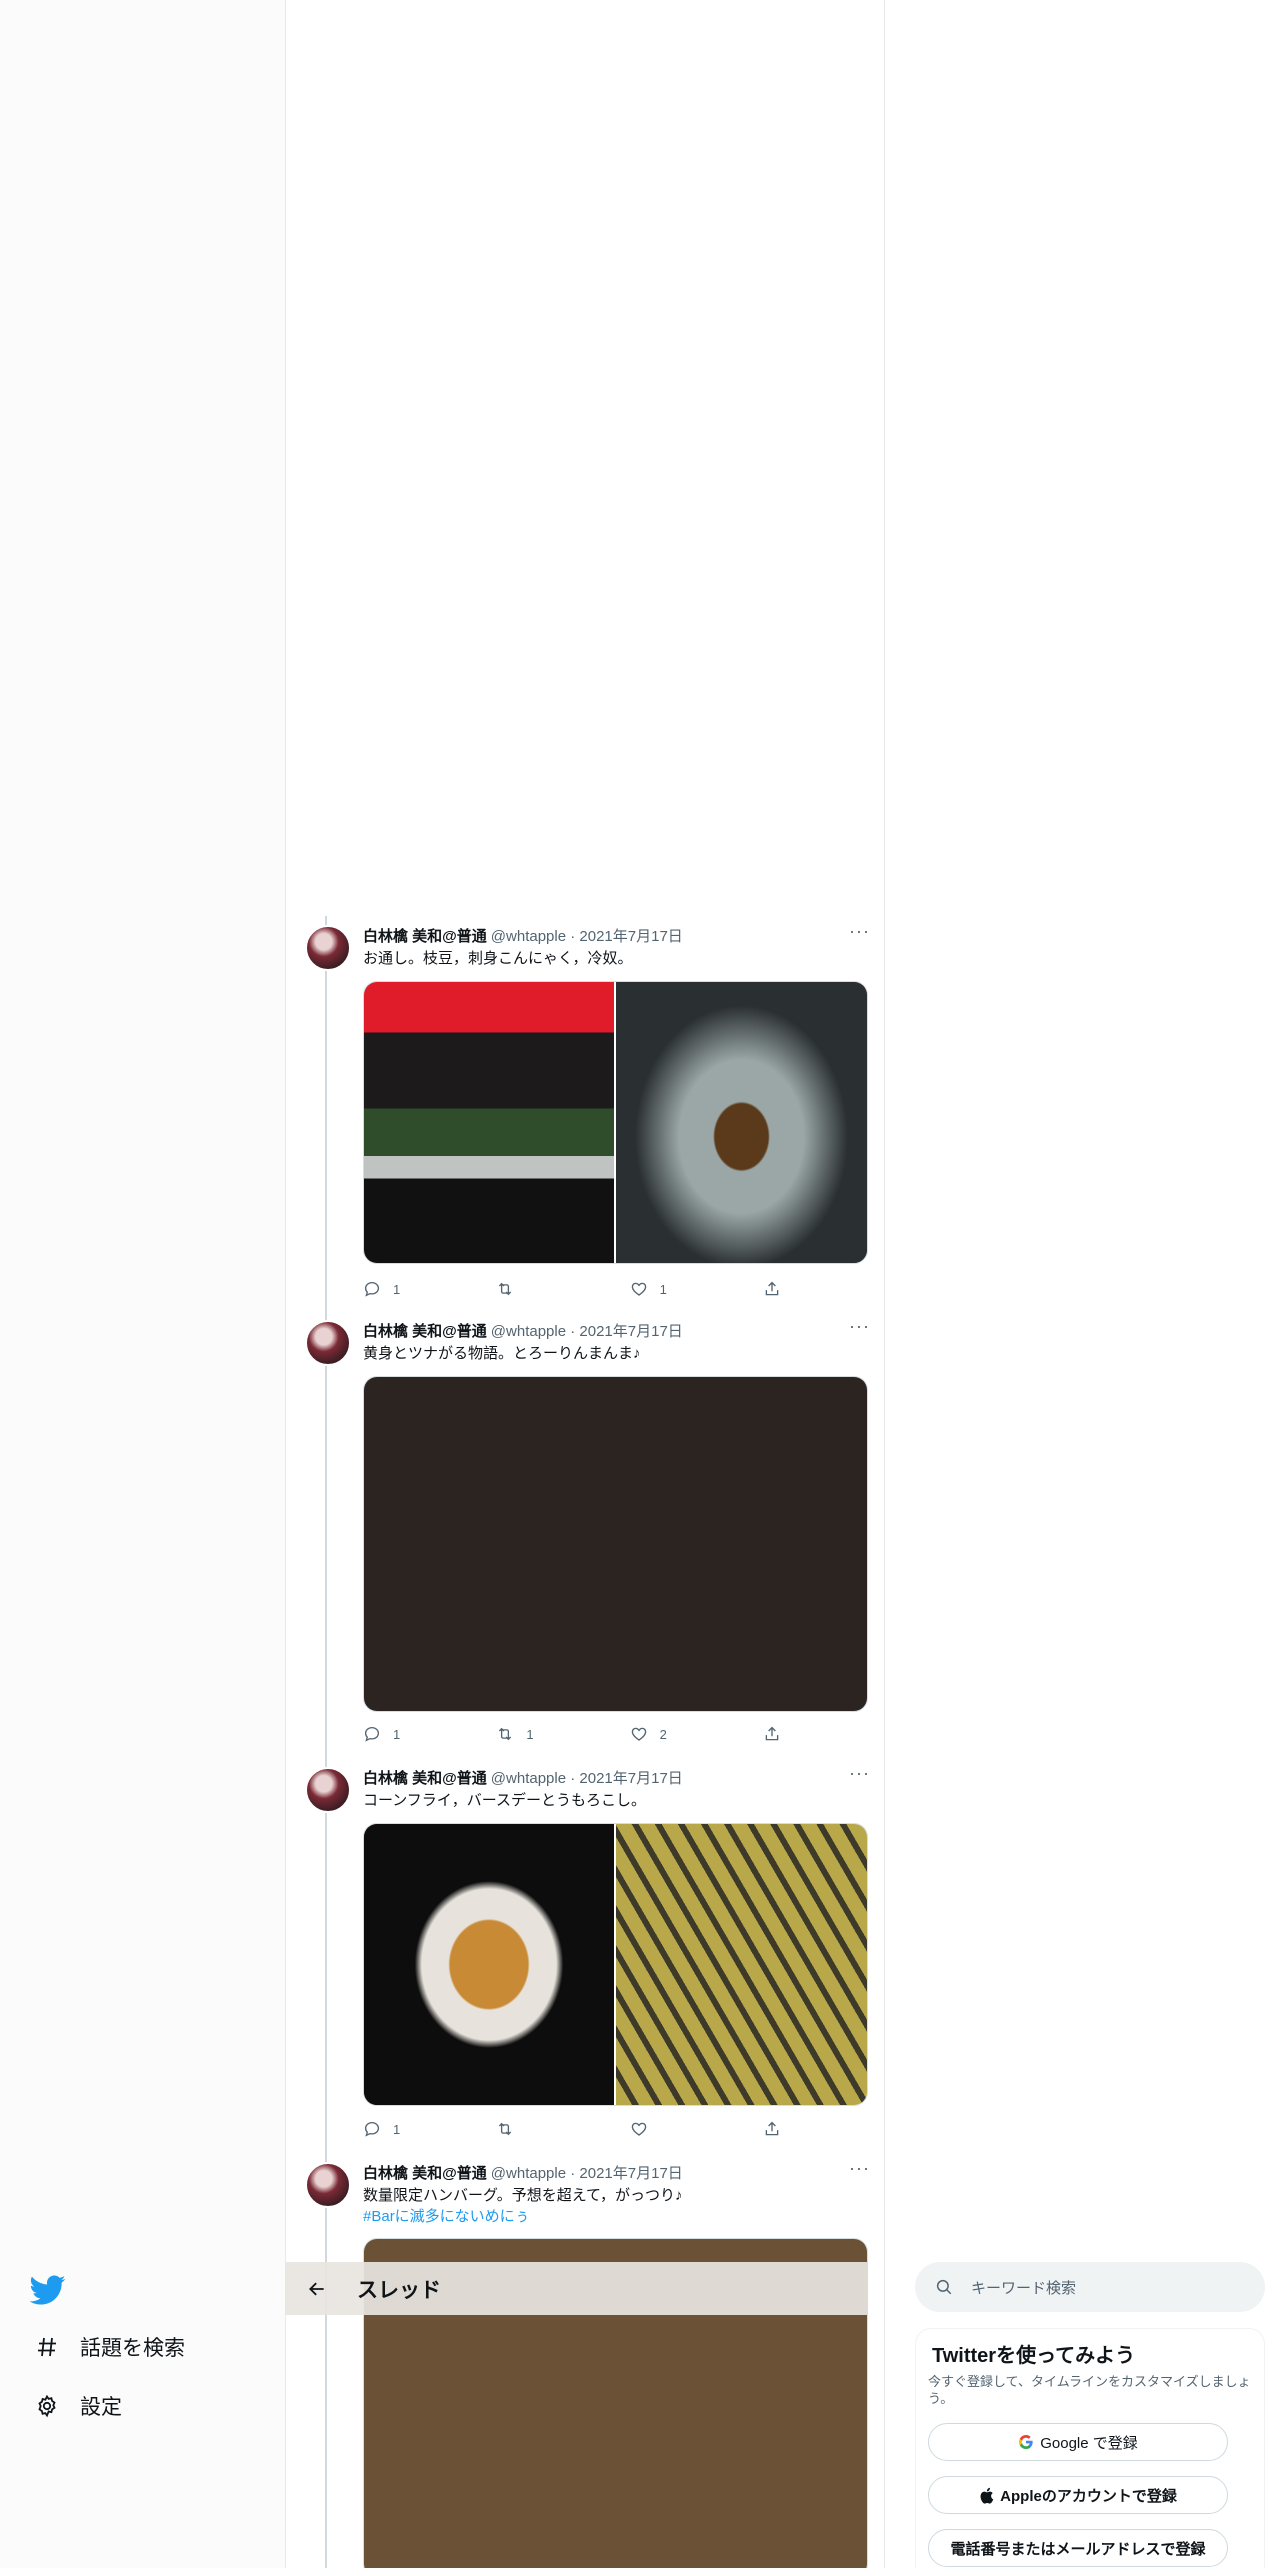 The width and height of the screenshot is (1284, 2568). I want to click on tweet-text: 数量限定ハンバーグ。予想を超えて，がっつり♪ #Barに滅多にないめにぅ, so click(523, 2205).